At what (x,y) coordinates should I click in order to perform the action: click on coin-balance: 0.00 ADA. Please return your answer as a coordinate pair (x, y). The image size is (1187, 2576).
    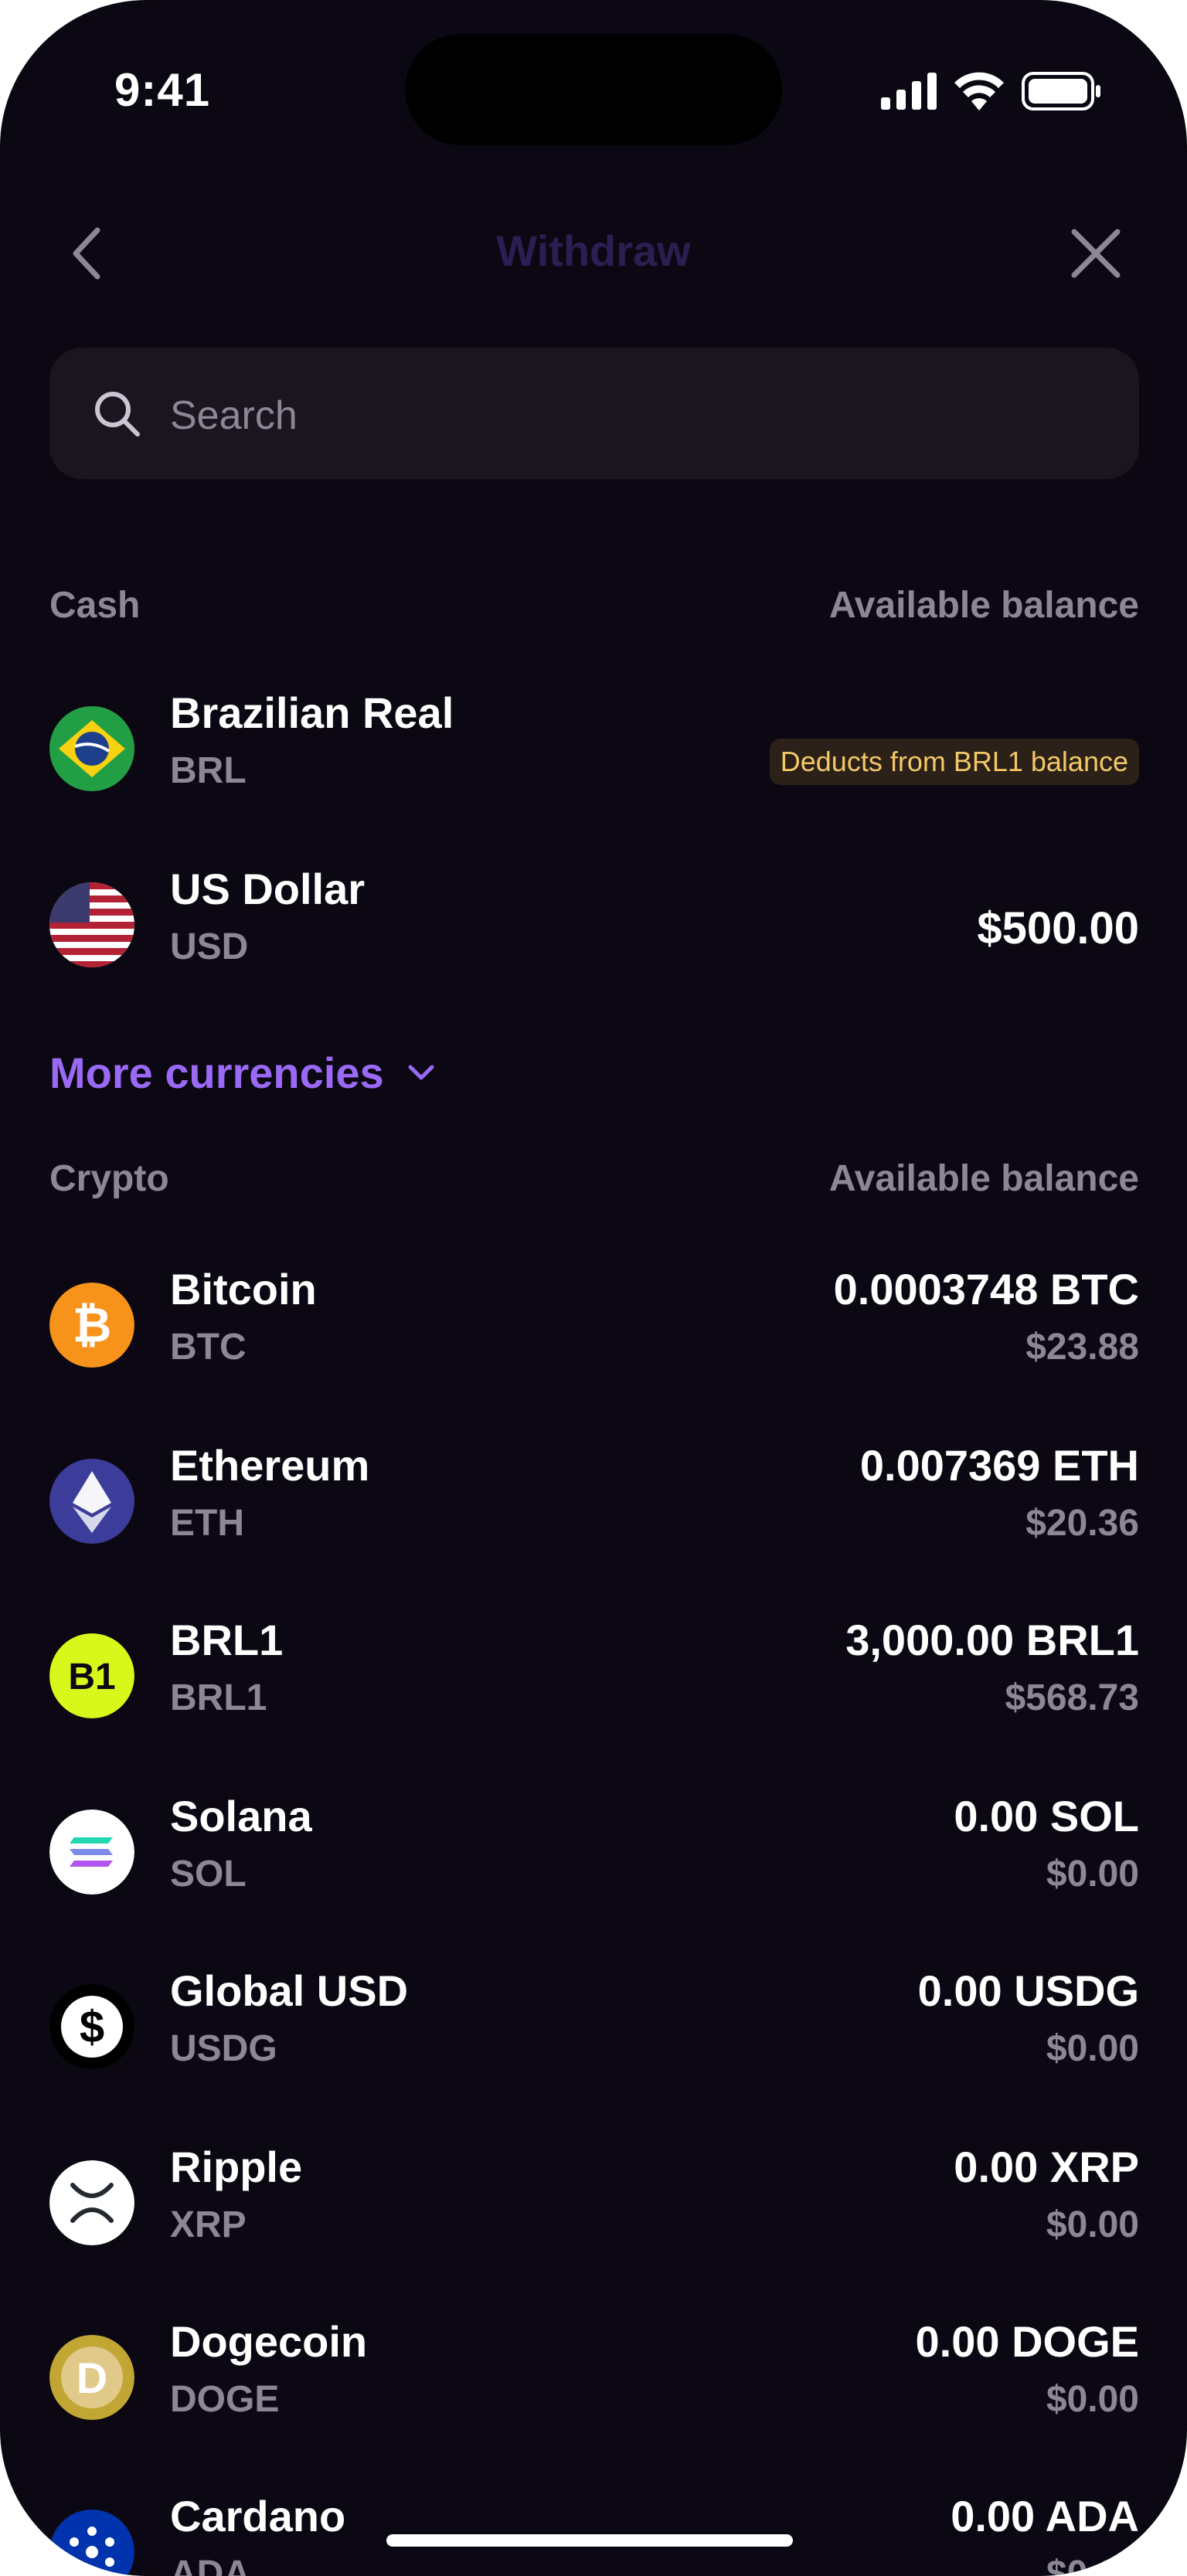
    Looking at the image, I should click on (1045, 2516).